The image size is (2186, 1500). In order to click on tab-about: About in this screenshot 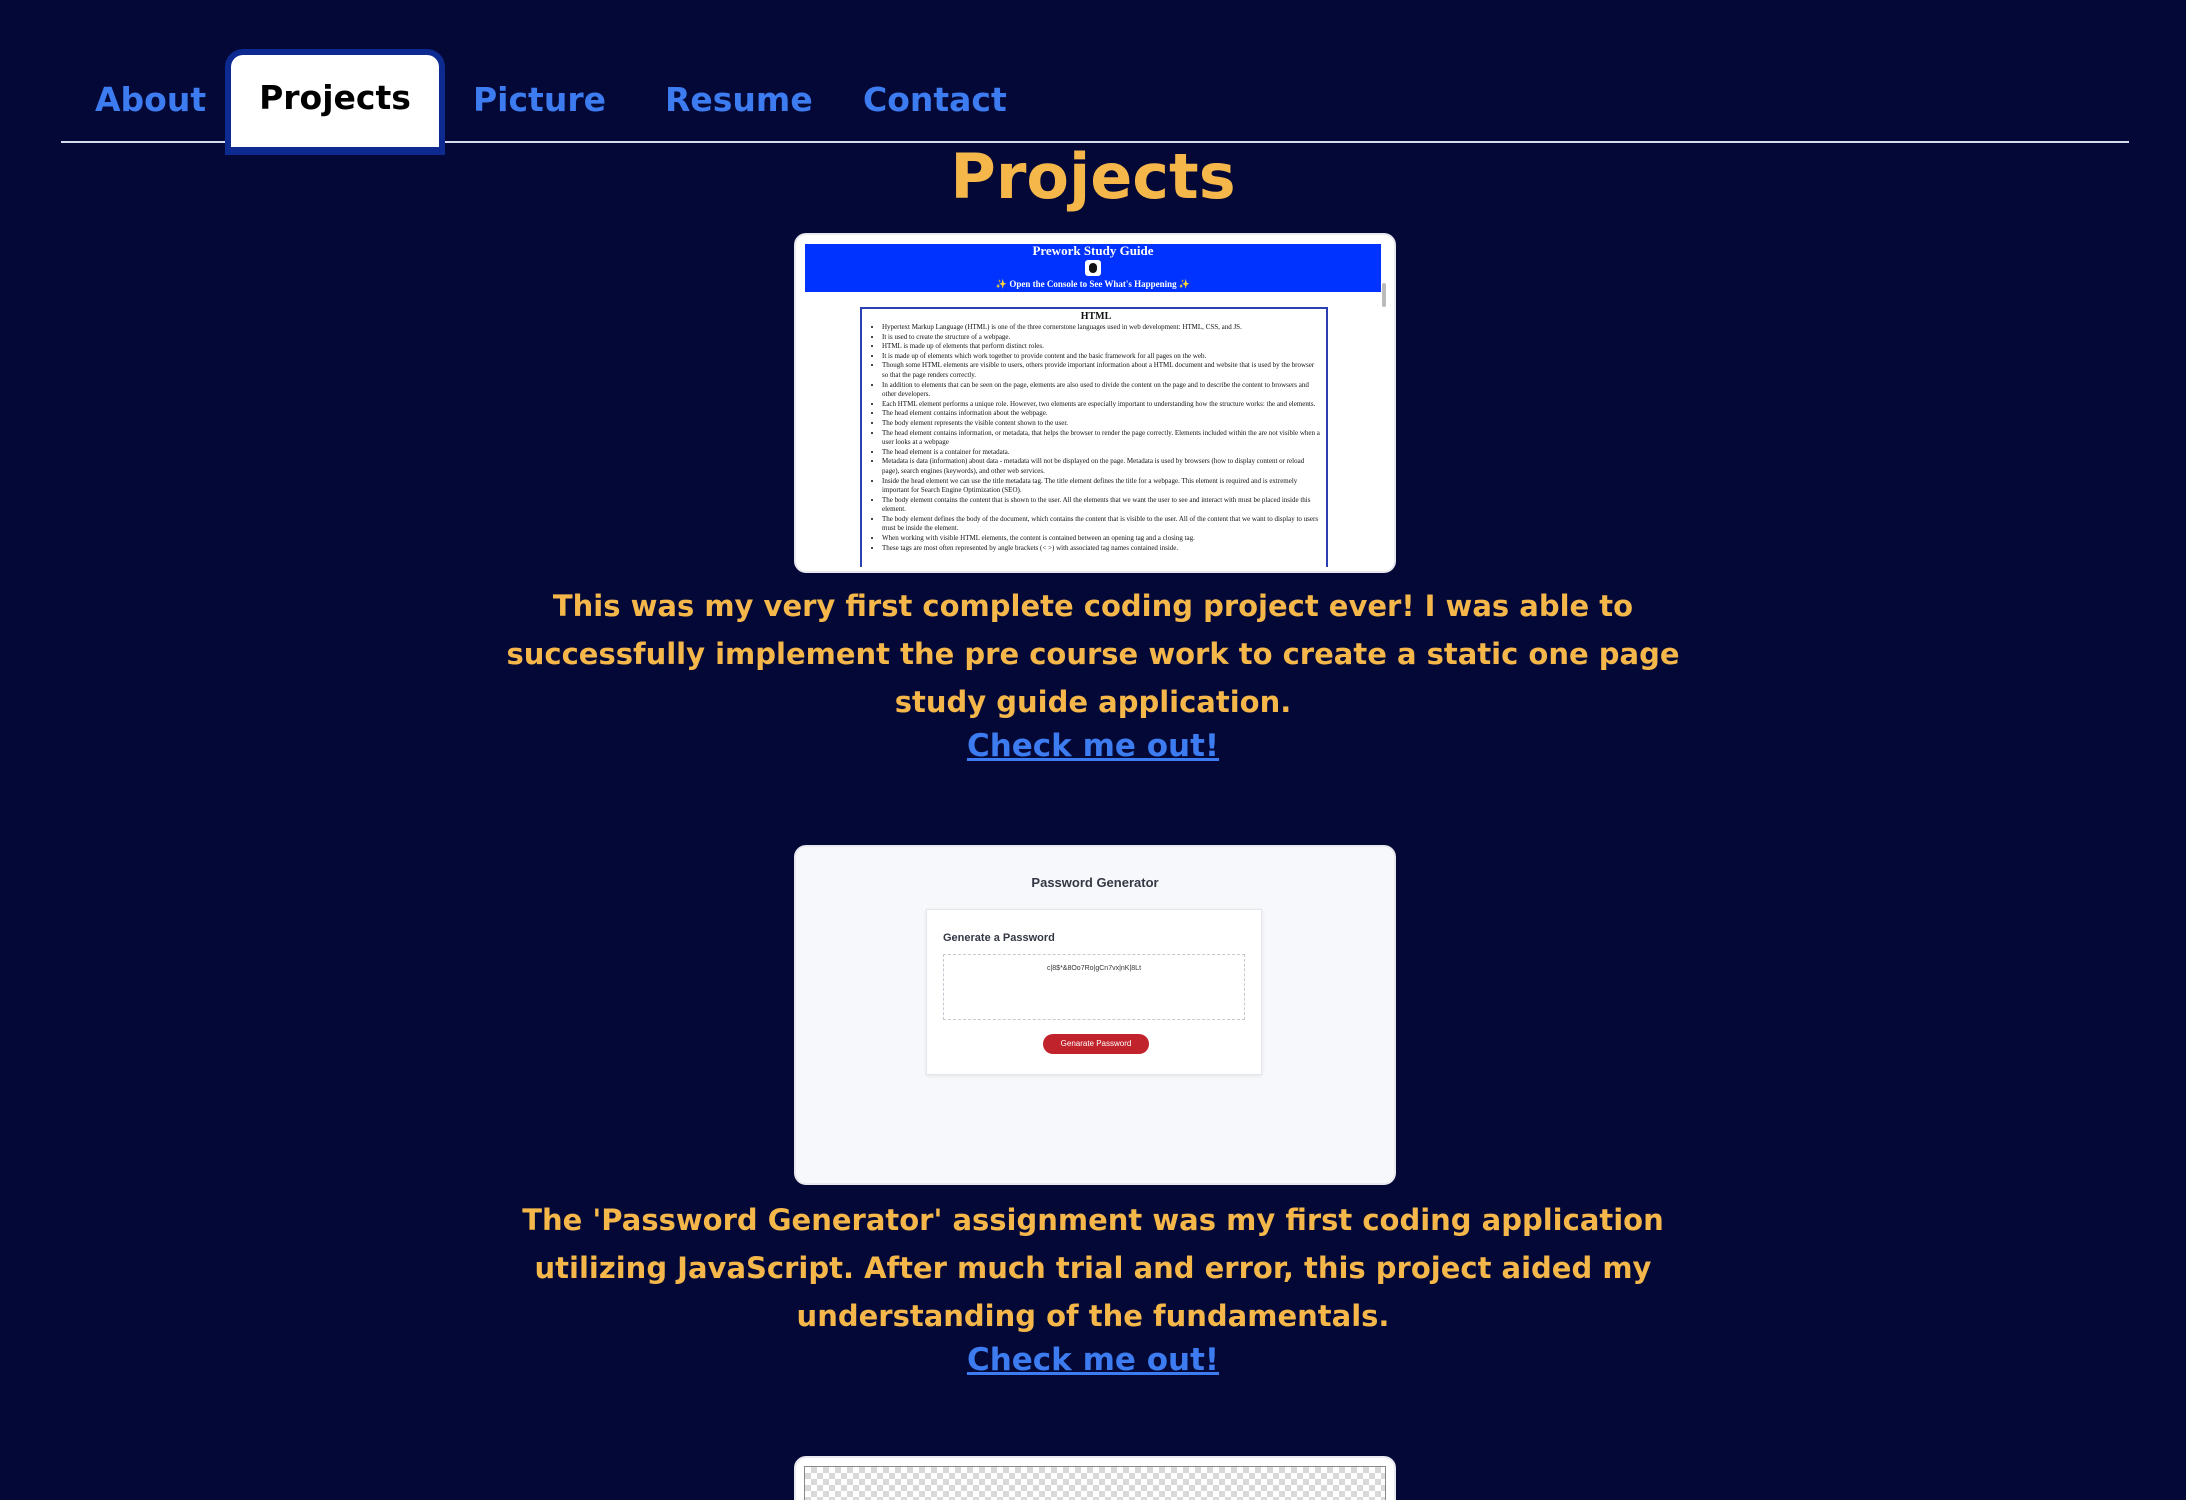, I will do `click(150, 96)`.